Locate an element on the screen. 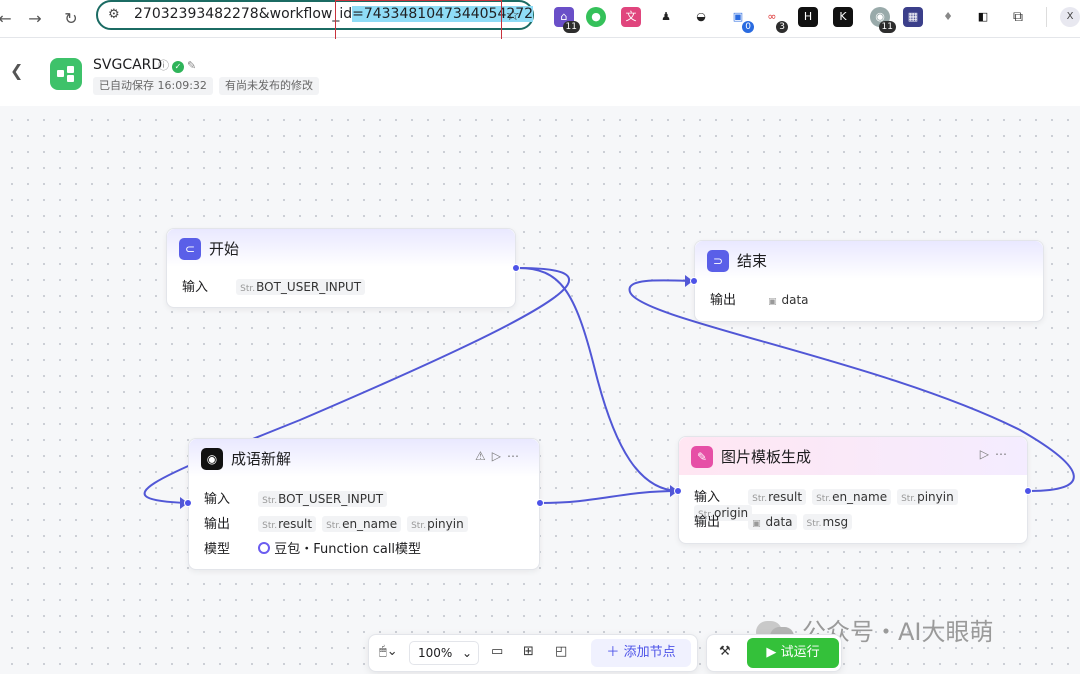  node-header: ✎ 图片模板生成 ▷⋯ is located at coordinates (853, 456).